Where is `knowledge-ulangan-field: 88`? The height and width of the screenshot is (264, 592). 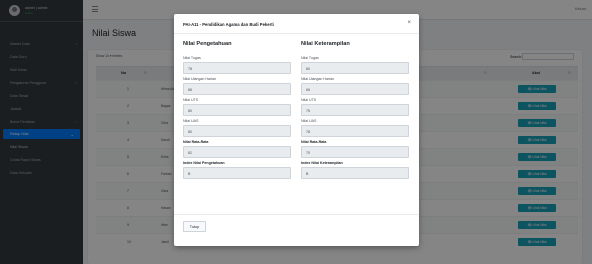
knowledge-ulangan-field: 88 is located at coordinates (237, 89).